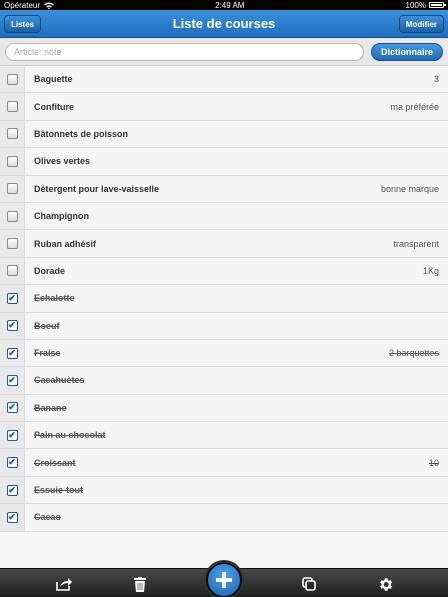 The height and width of the screenshot is (597, 448). I want to click on item-name: Echalotte, so click(54, 298).